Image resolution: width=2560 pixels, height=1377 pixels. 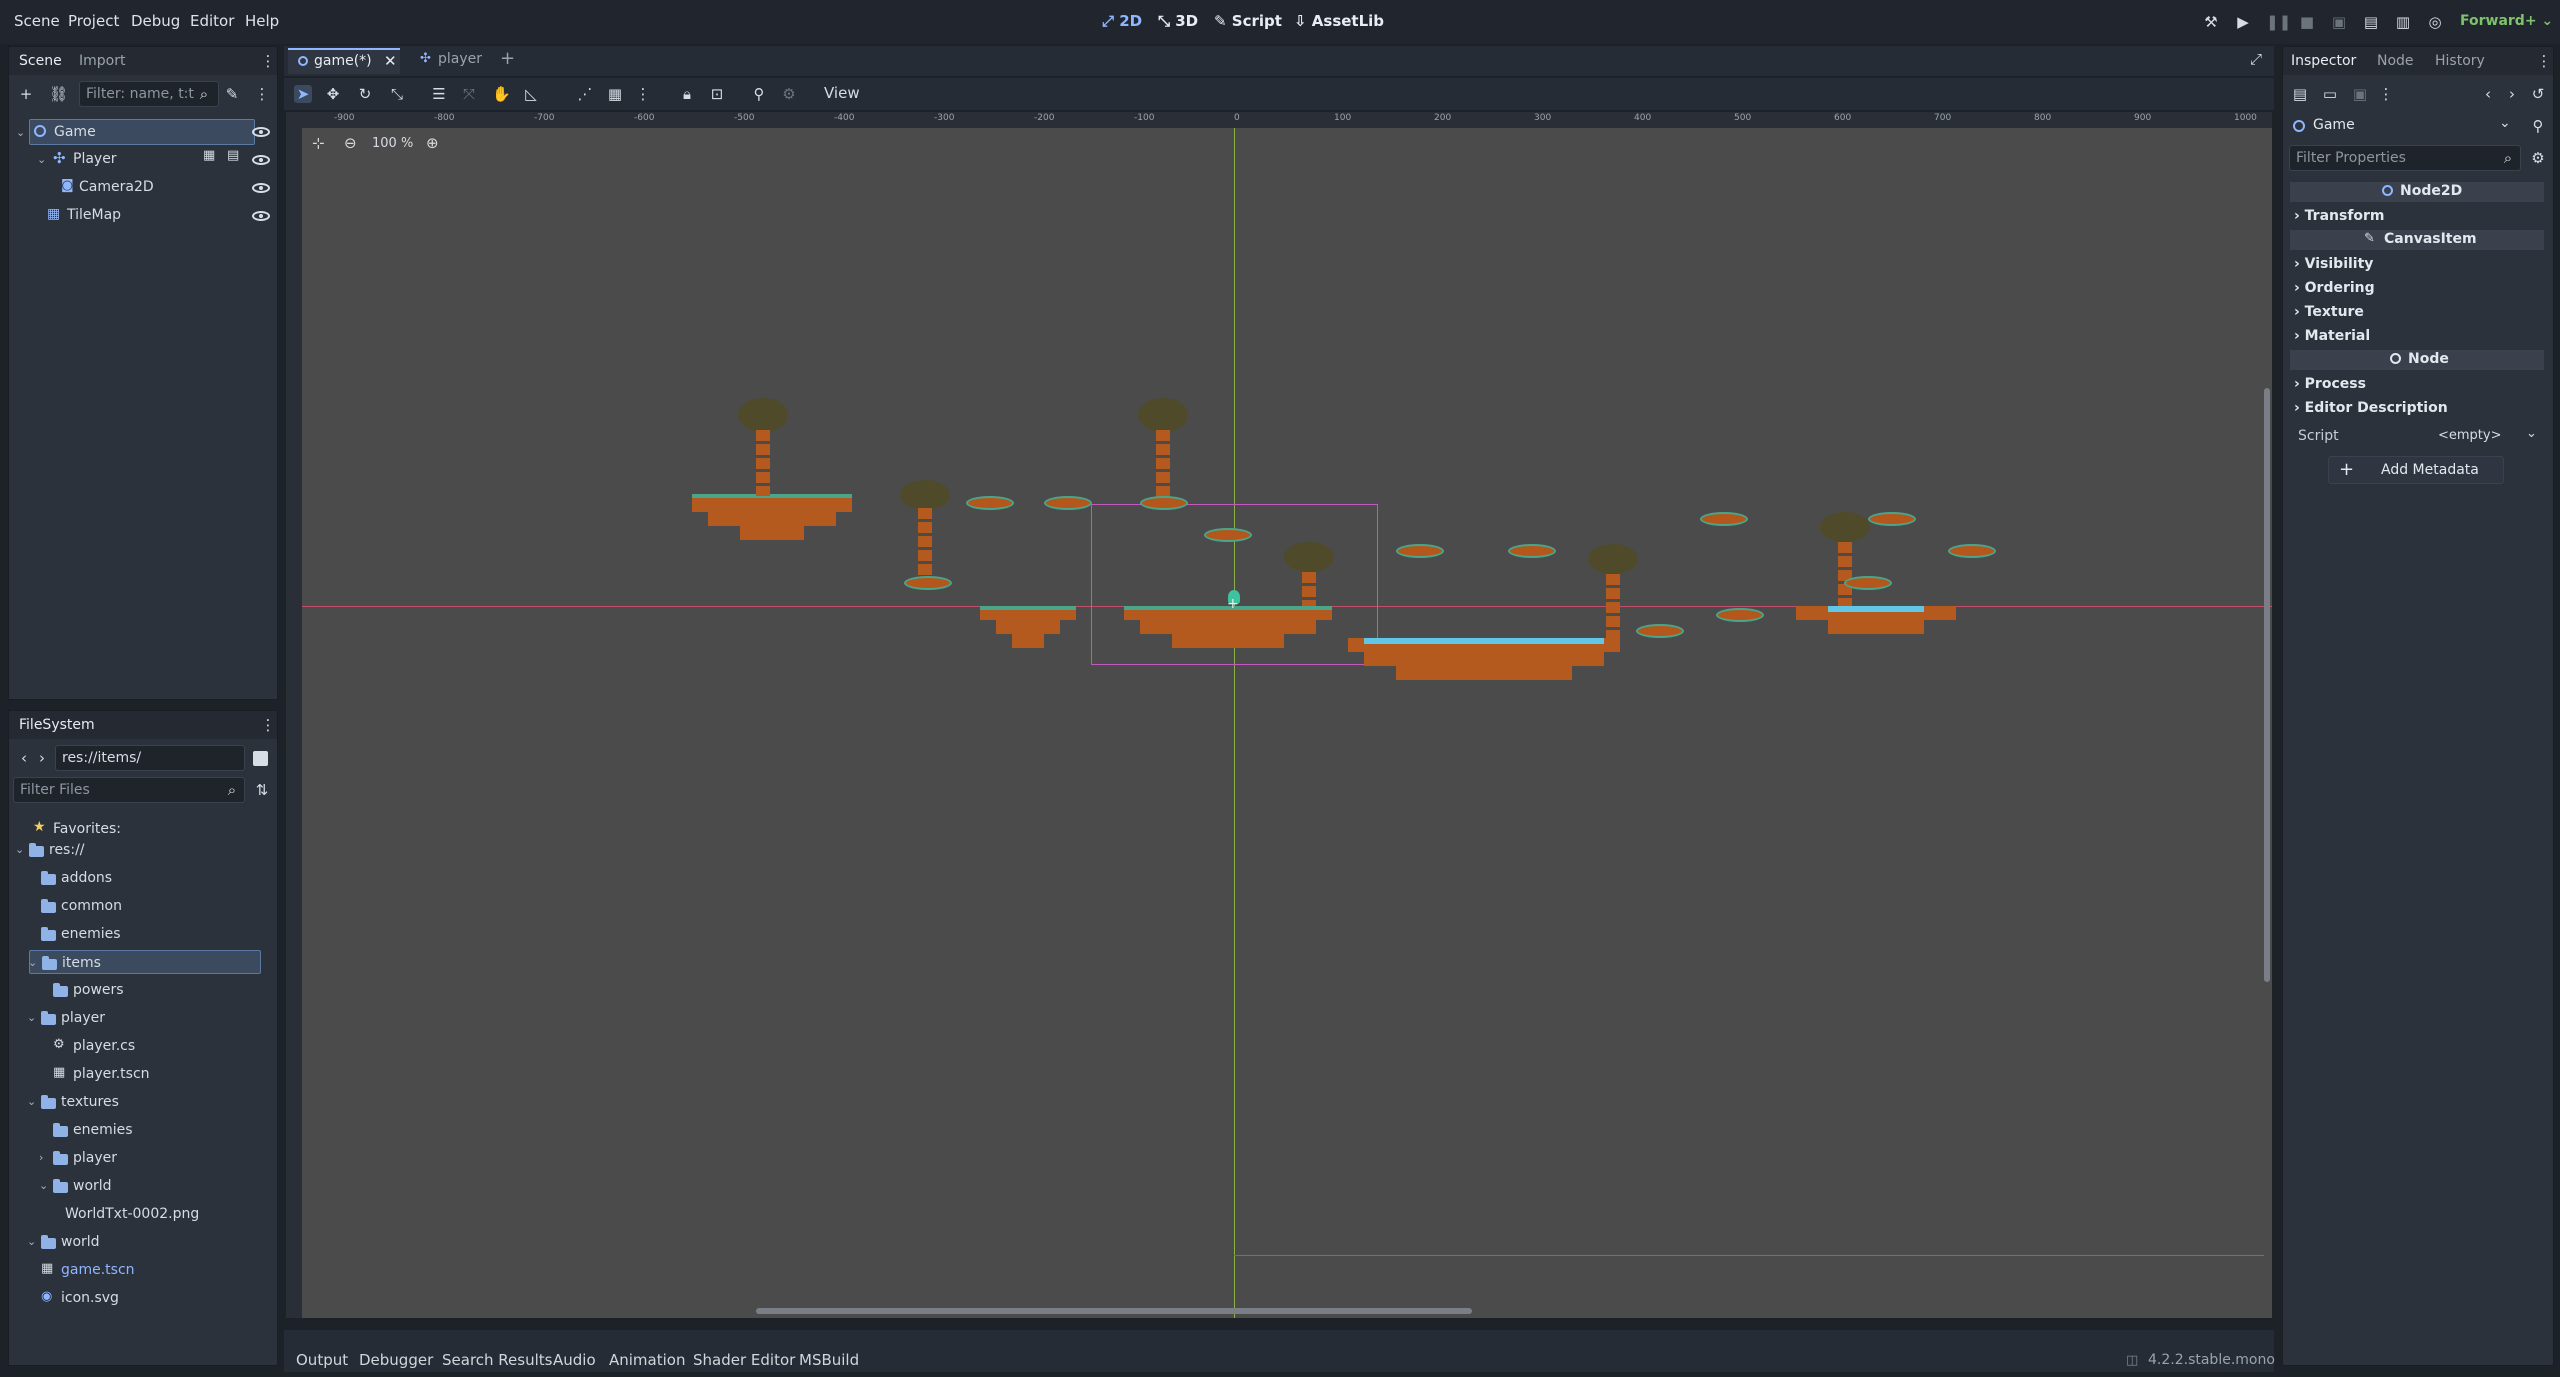 What do you see at coordinates (135, 132) in the screenshot?
I see `tree-item-game: ⌄ Game` at bounding box center [135, 132].